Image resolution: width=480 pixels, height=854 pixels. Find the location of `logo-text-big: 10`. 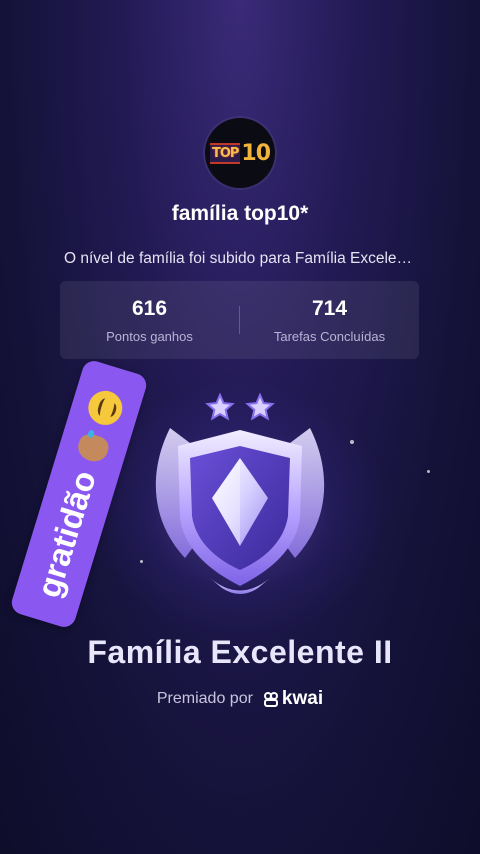

logo-text-big: 10 is located at coordinates (256, 153).